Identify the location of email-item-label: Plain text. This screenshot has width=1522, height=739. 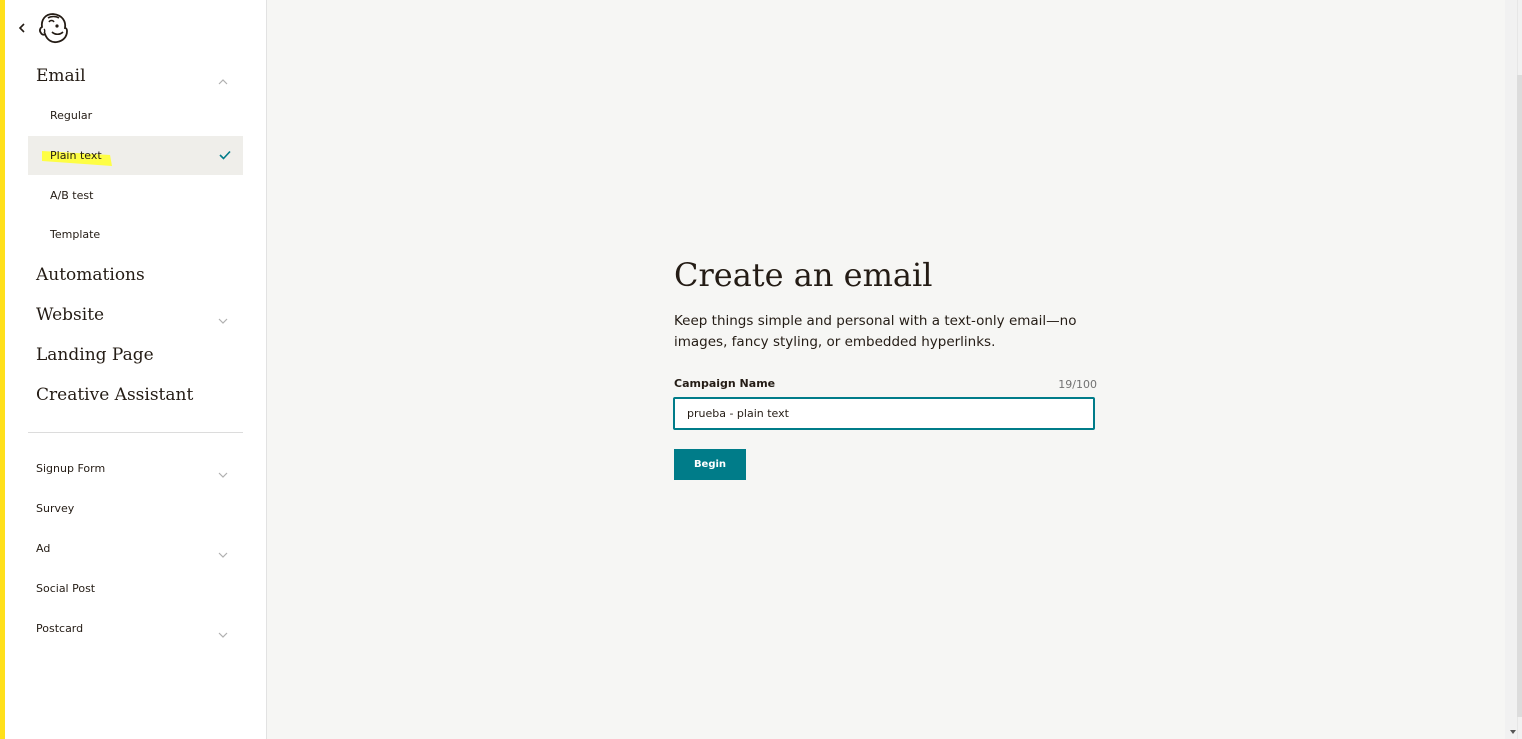
(76, 155).